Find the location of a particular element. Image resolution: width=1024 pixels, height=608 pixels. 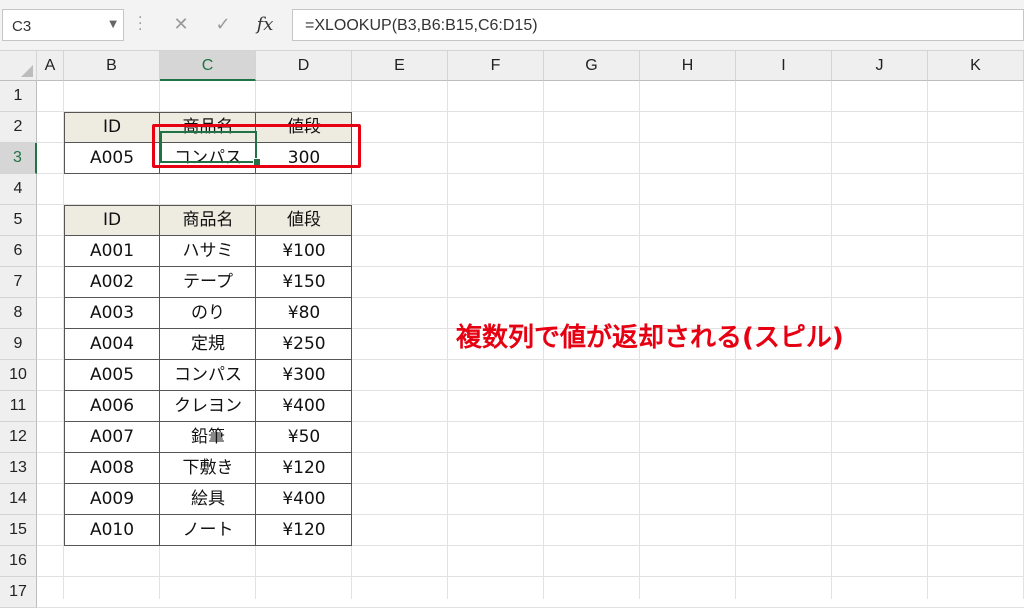

data-cell: ハサミ is located at coordinates (208, 251).